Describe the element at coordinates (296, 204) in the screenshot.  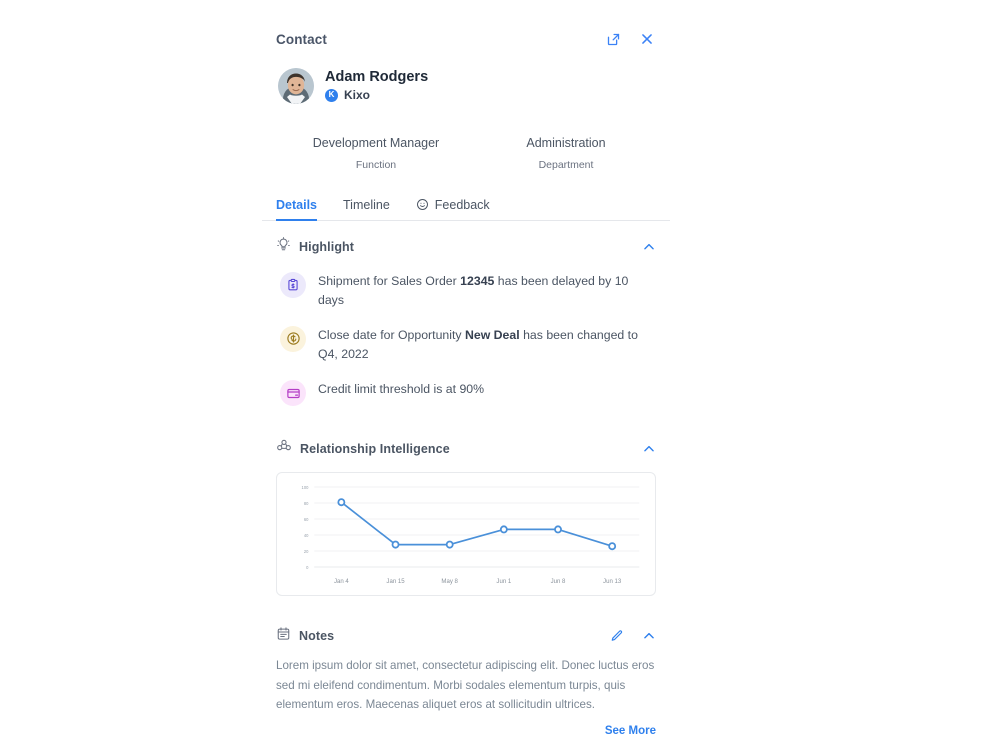
I see `tab-label: Details` at that location.